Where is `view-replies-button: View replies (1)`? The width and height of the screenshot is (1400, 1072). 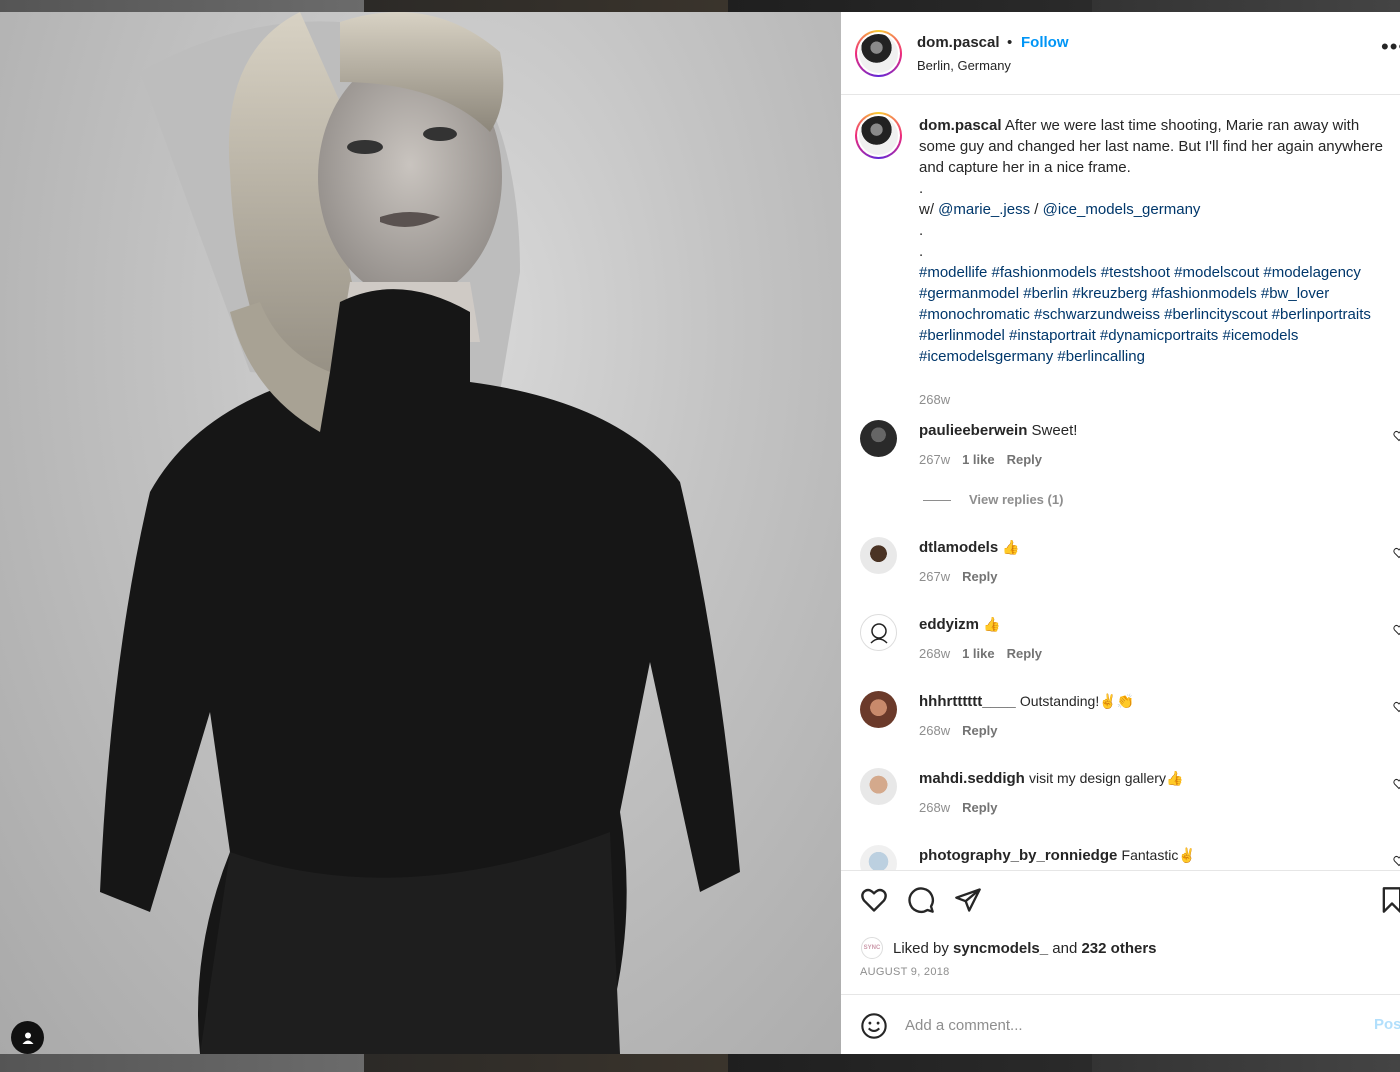 view-replies-button: View replies (1) is located at coordinates (993, 499).